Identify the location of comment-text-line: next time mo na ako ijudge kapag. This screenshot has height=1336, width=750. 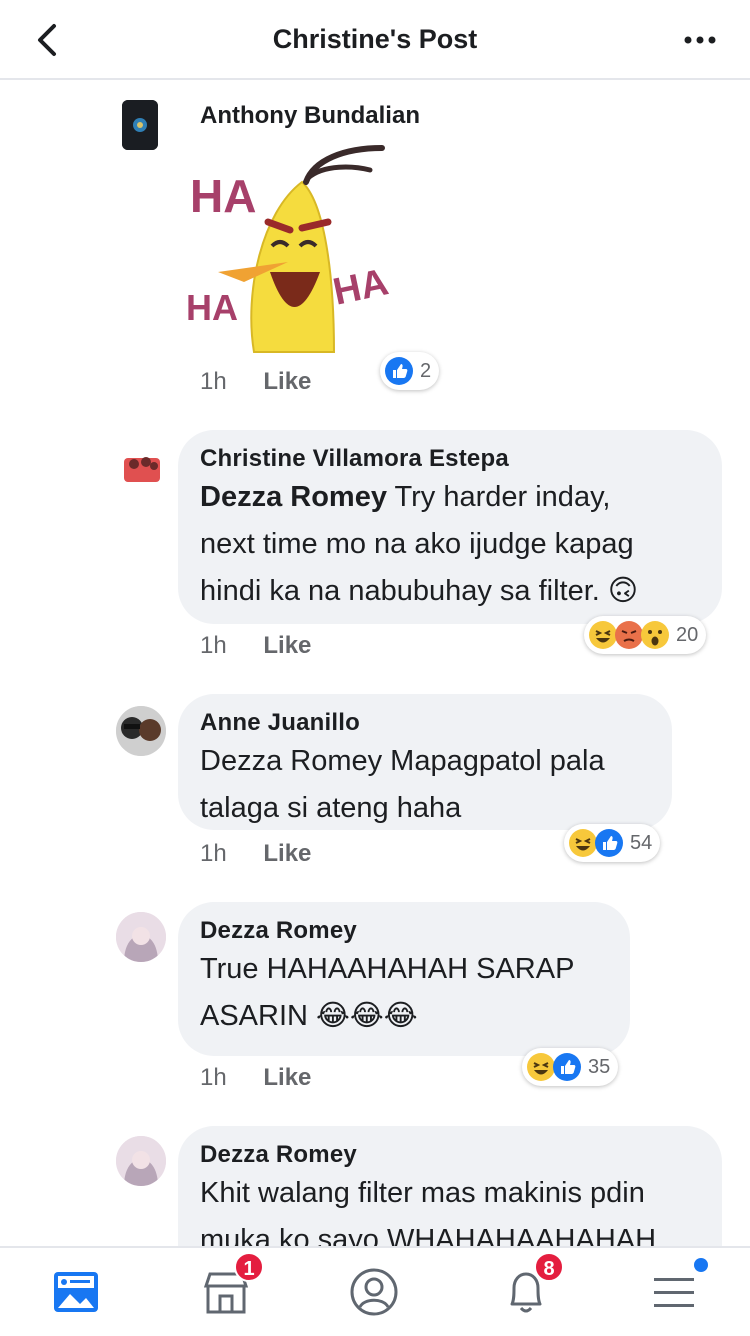
(417, 544).